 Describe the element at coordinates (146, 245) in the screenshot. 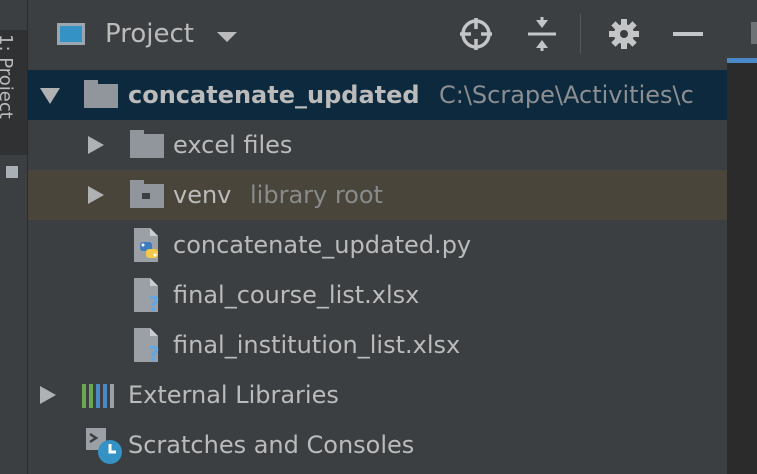

I see `python-file-icon` at that location.